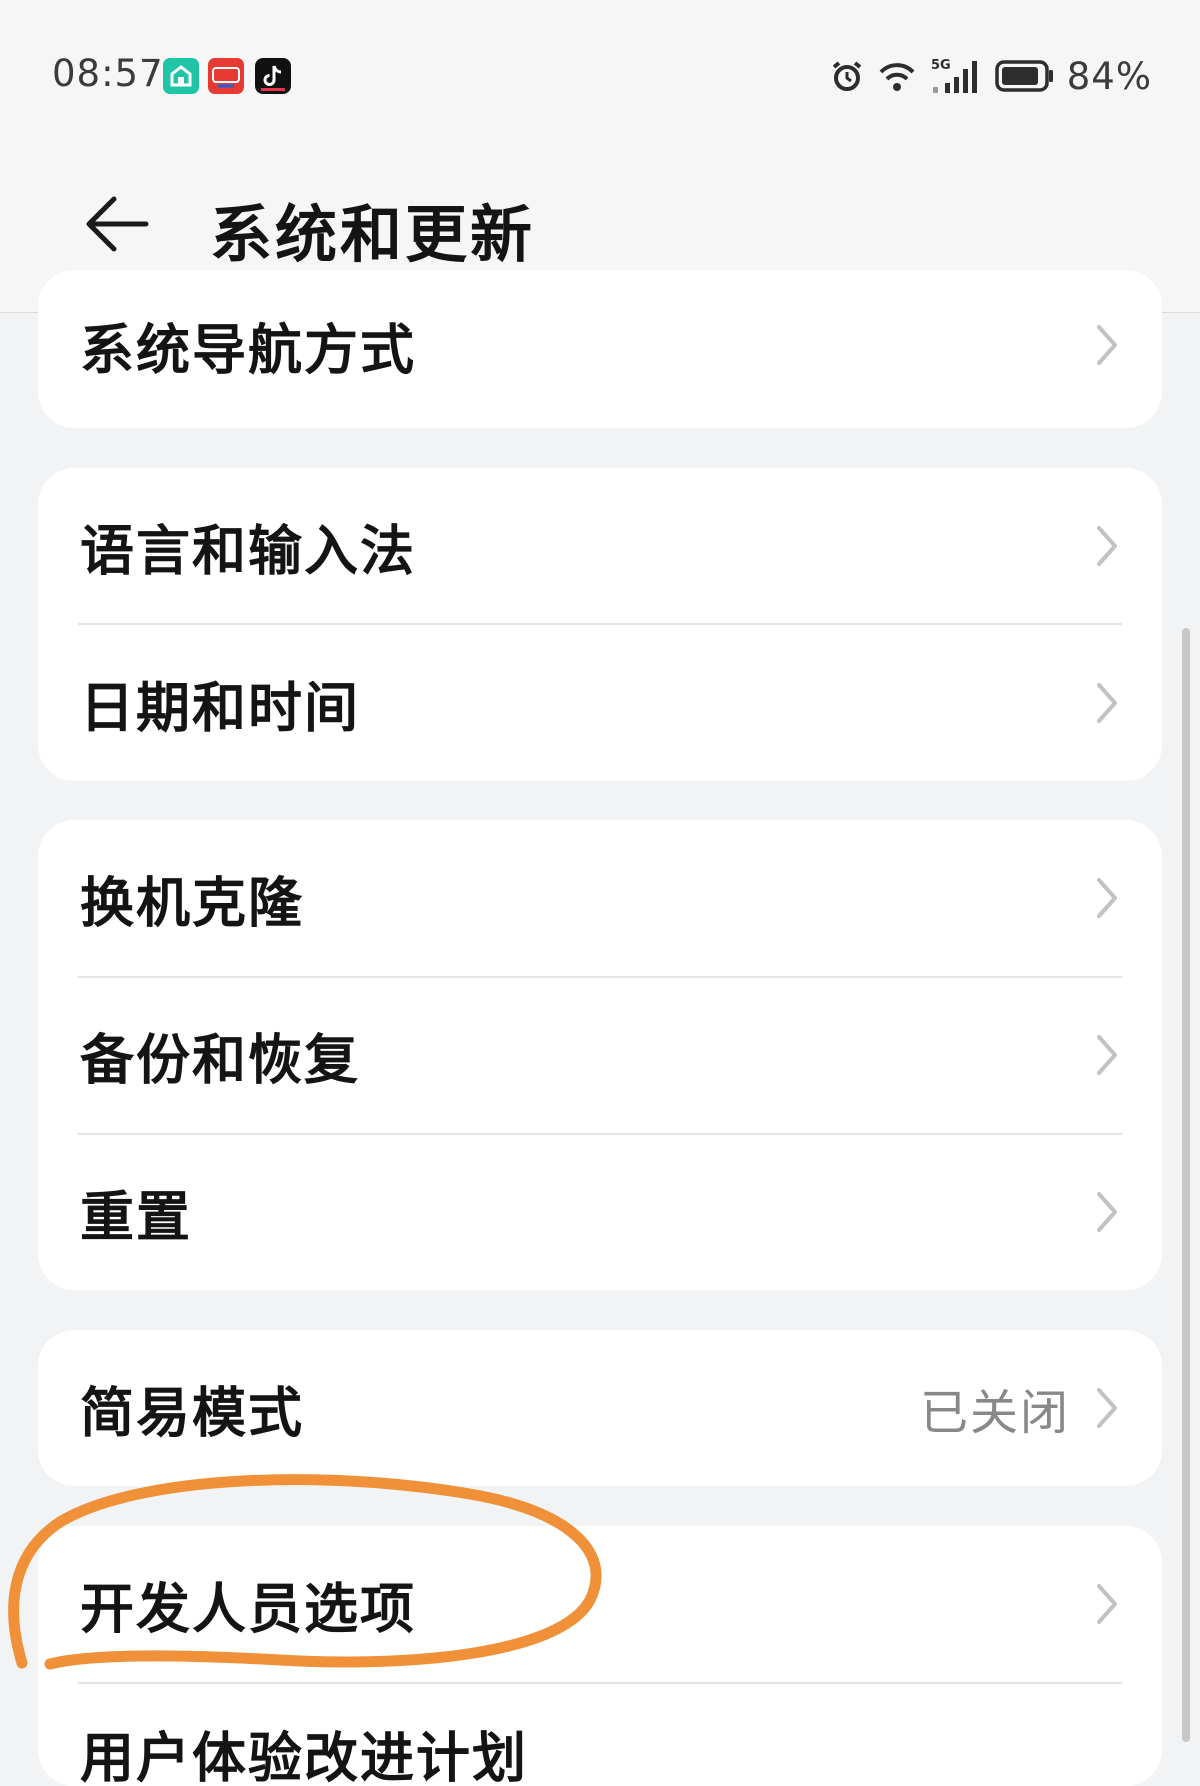 This screenshot has height=1786, width=1200. What do you see at coordinates (108, 73) in the screenshot?
I see `status-time: 08:57` at bounding box center [108, 73].